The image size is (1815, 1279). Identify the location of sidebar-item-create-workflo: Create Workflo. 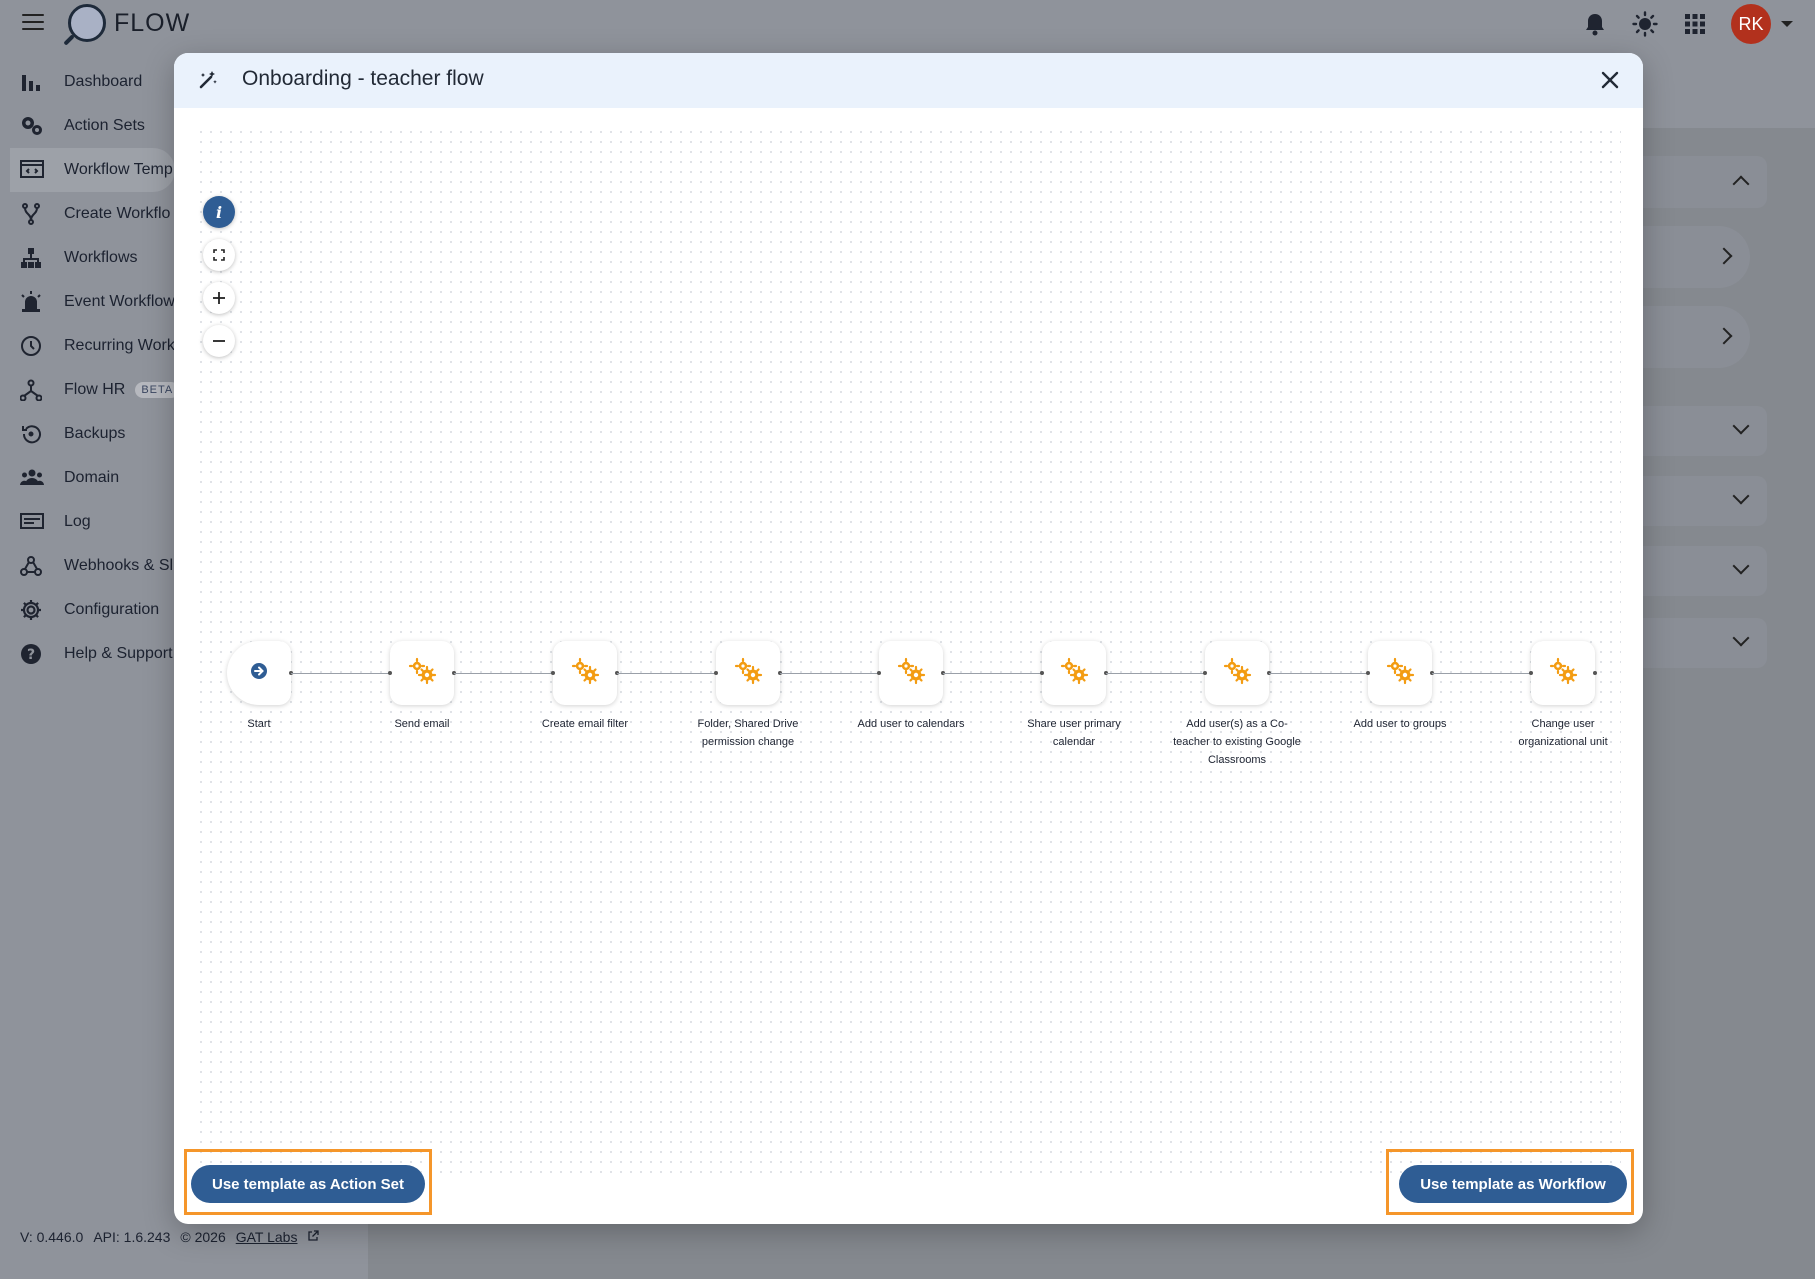
(87, 214).